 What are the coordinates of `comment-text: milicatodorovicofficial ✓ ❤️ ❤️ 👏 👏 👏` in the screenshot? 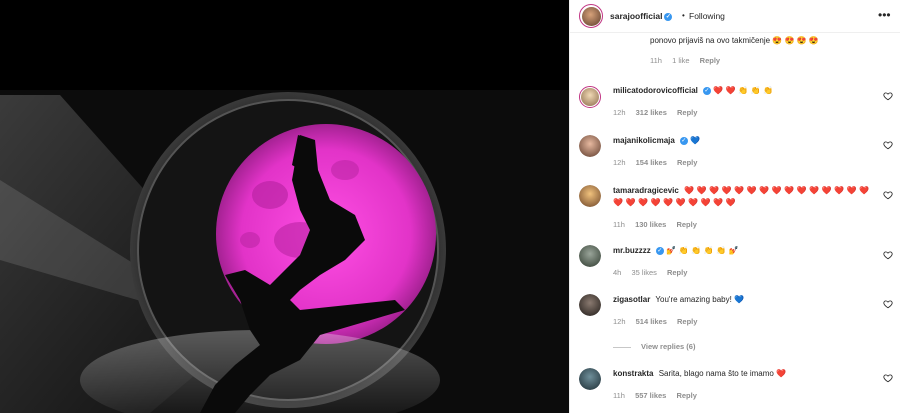 It's located at (744, 91).